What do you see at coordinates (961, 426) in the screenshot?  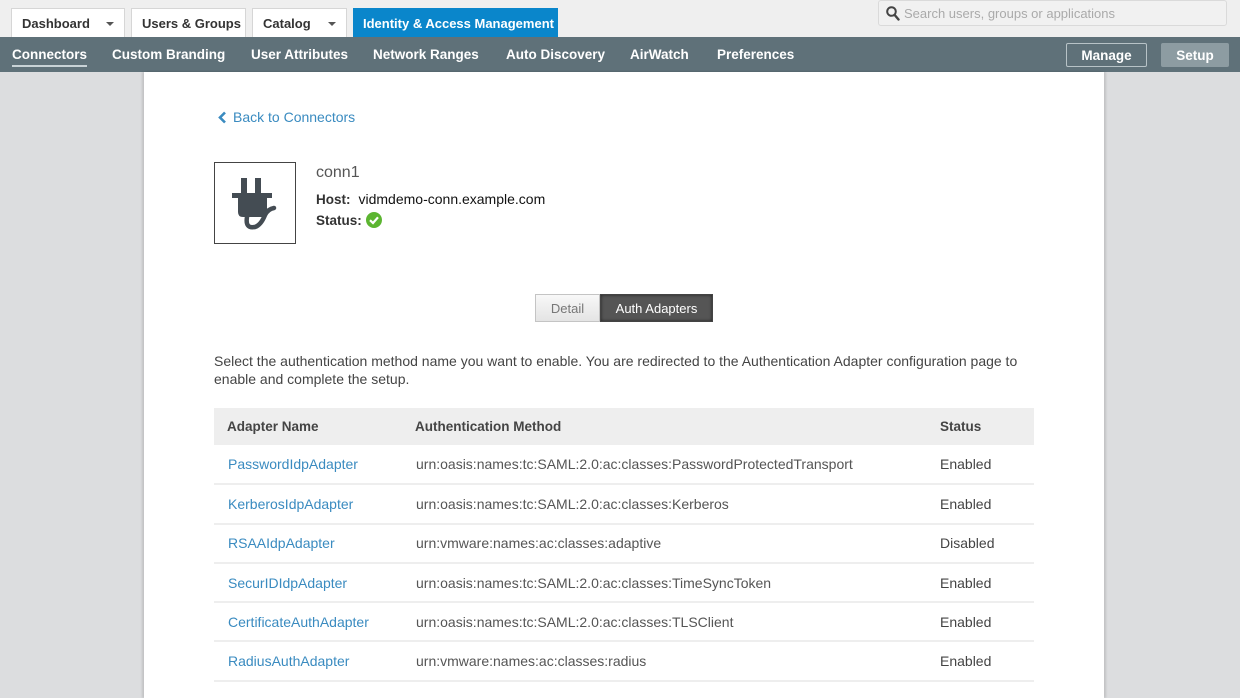 I see `column-header-status: Status` at bounding box center [961, 426].